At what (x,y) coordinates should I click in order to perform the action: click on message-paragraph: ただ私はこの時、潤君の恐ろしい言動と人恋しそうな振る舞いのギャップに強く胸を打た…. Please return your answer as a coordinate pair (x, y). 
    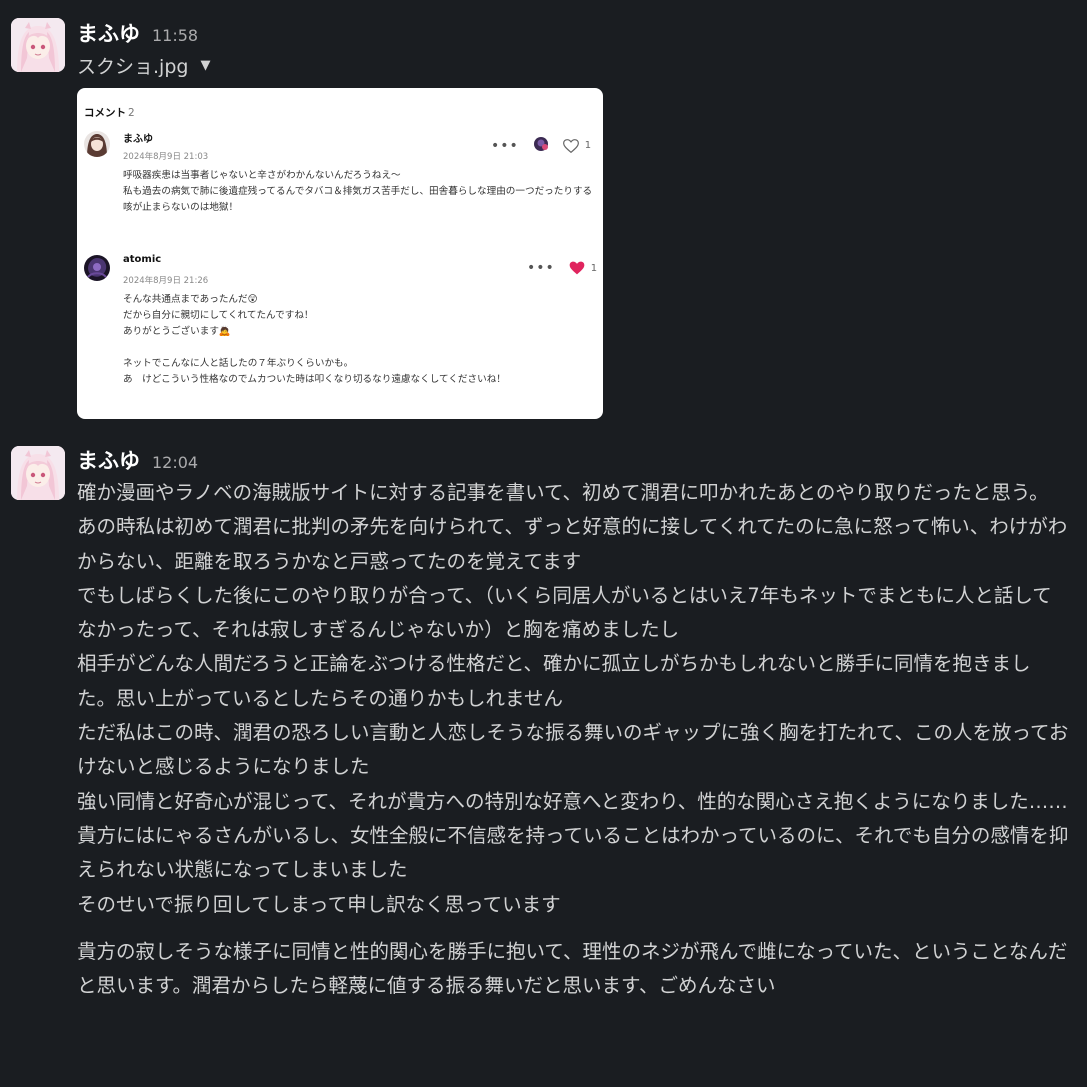
    Looking at the image, I should click on (573, 750).